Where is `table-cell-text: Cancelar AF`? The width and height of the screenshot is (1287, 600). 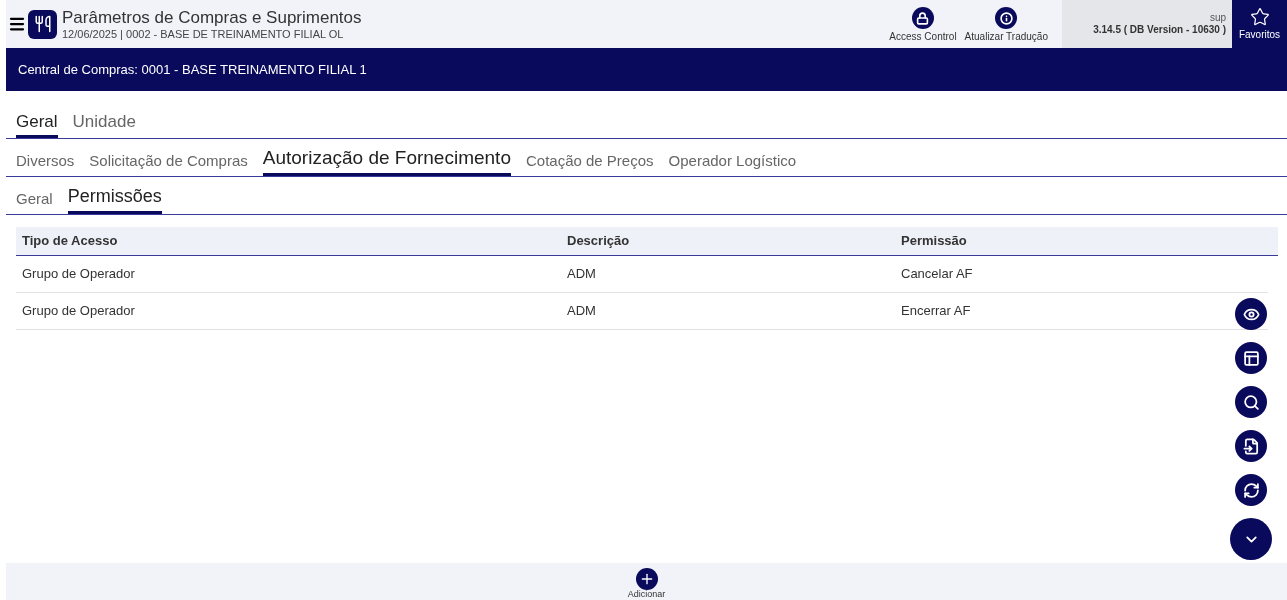
table-cell-text: Cancelar AF is located at coordinates (937, 274).